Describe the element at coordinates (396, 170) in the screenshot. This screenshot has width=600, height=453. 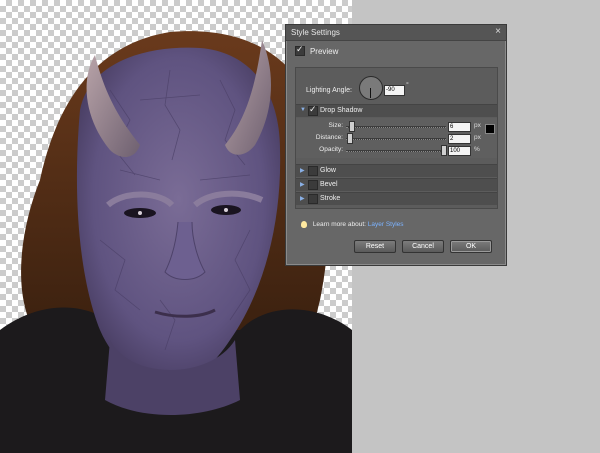
I see `section-glow: ▶ Glow` at that location.